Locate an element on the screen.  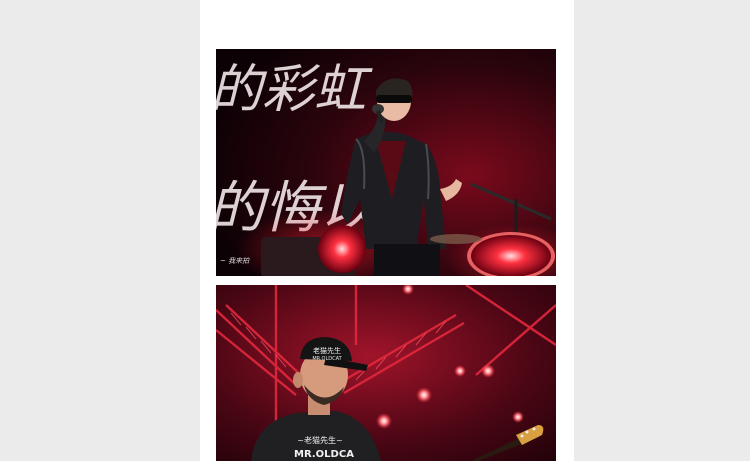
cap-subtext: MR.OLDCAT is located at coordinates (327, 359).